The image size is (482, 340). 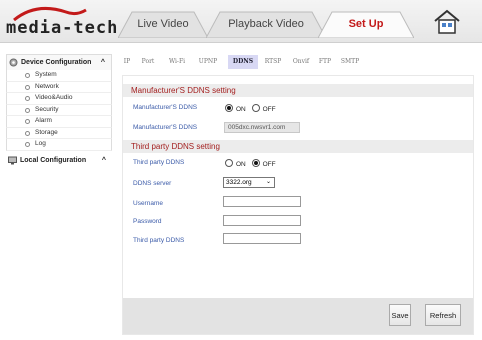 What do you see at coordinates (159, 162) in the screenshot?
I see `third-party-ddns-label: Third party DDNS` at bounding box center [159, 162].